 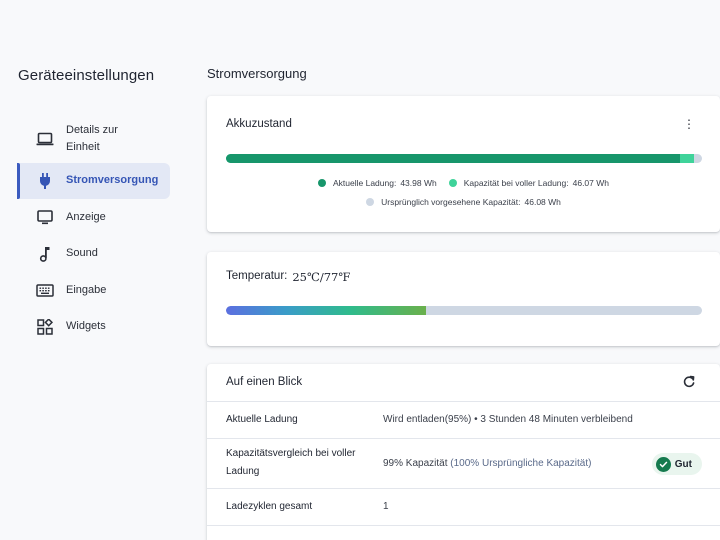 I want to click on sidebar-title: Geräteeinstellungen, so click(x=86, y=75).